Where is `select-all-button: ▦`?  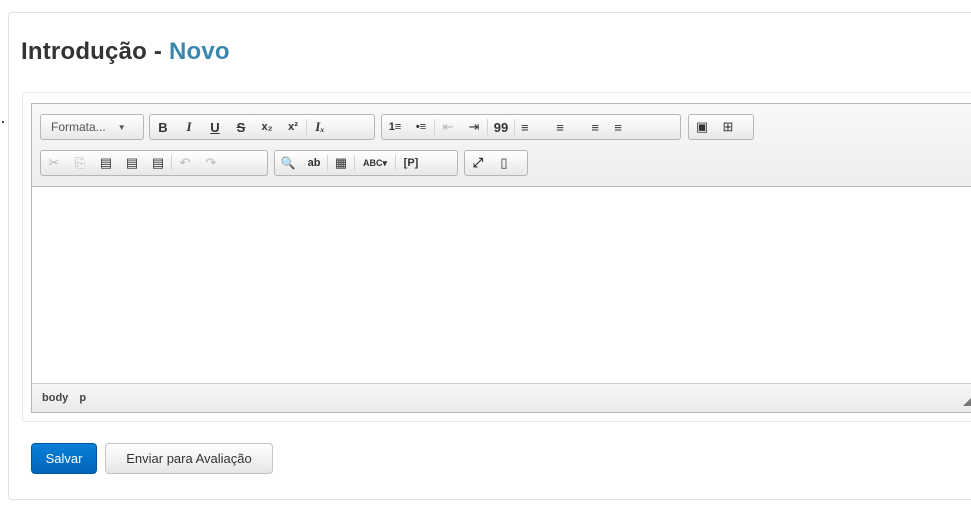 select-all-button: ▦ is located at coordinates (341, 163).